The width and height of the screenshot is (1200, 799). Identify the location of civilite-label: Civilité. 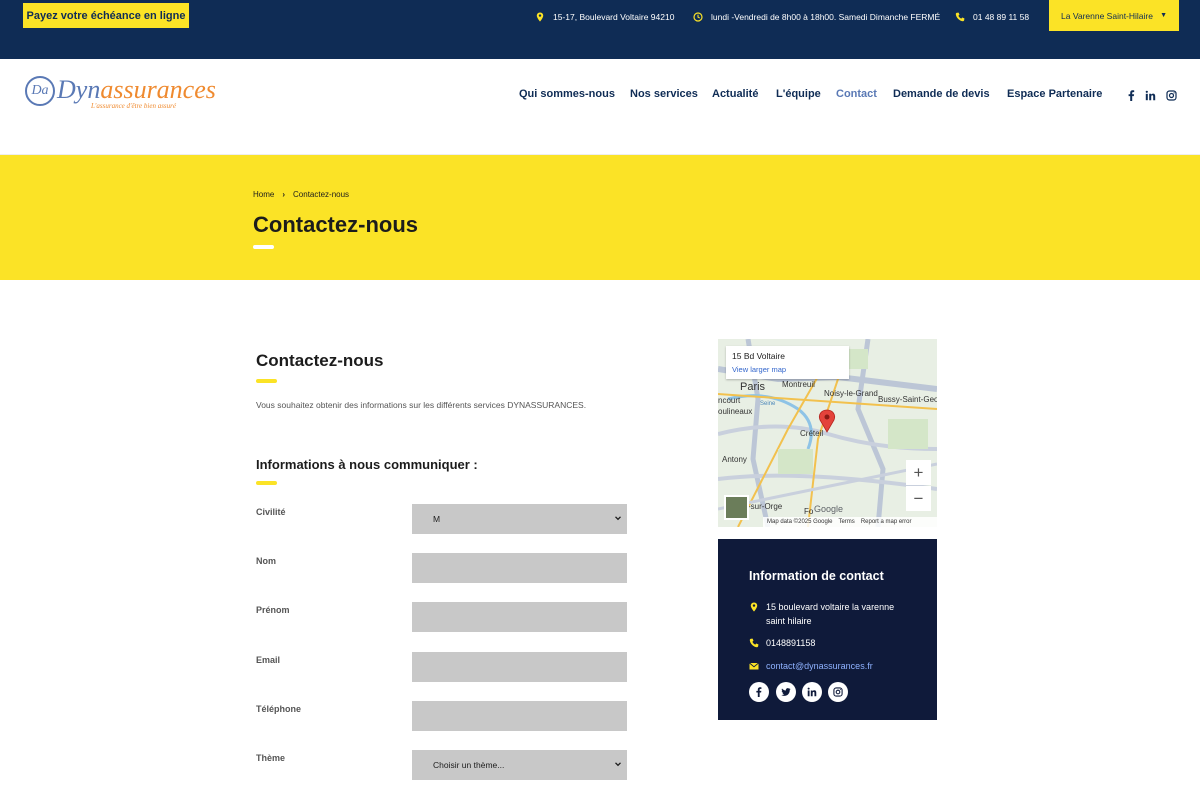
(271, 512).